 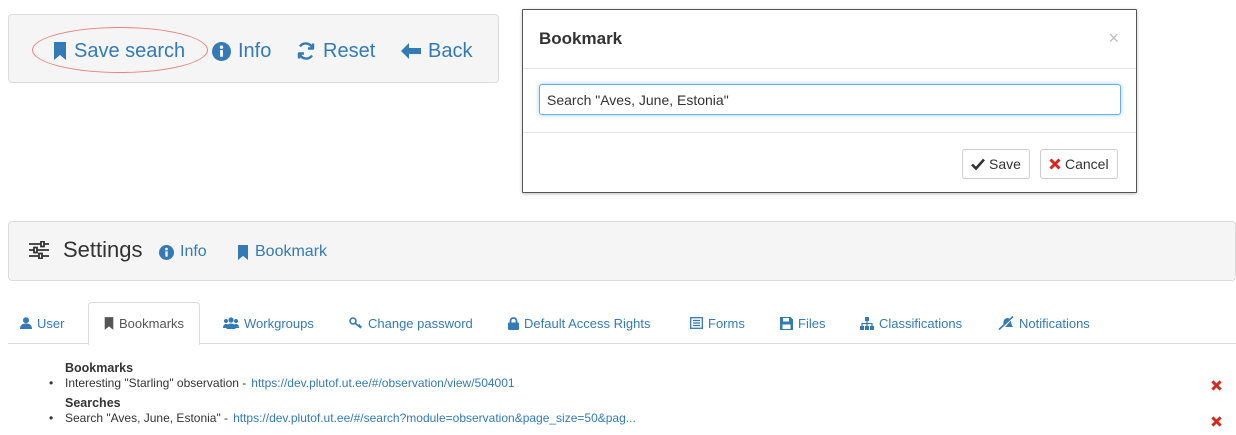 What do you see at coordinates (1054, 323) in the screenshot?
I see `tab-label: Notifications` at bounding box center [1054, 323].